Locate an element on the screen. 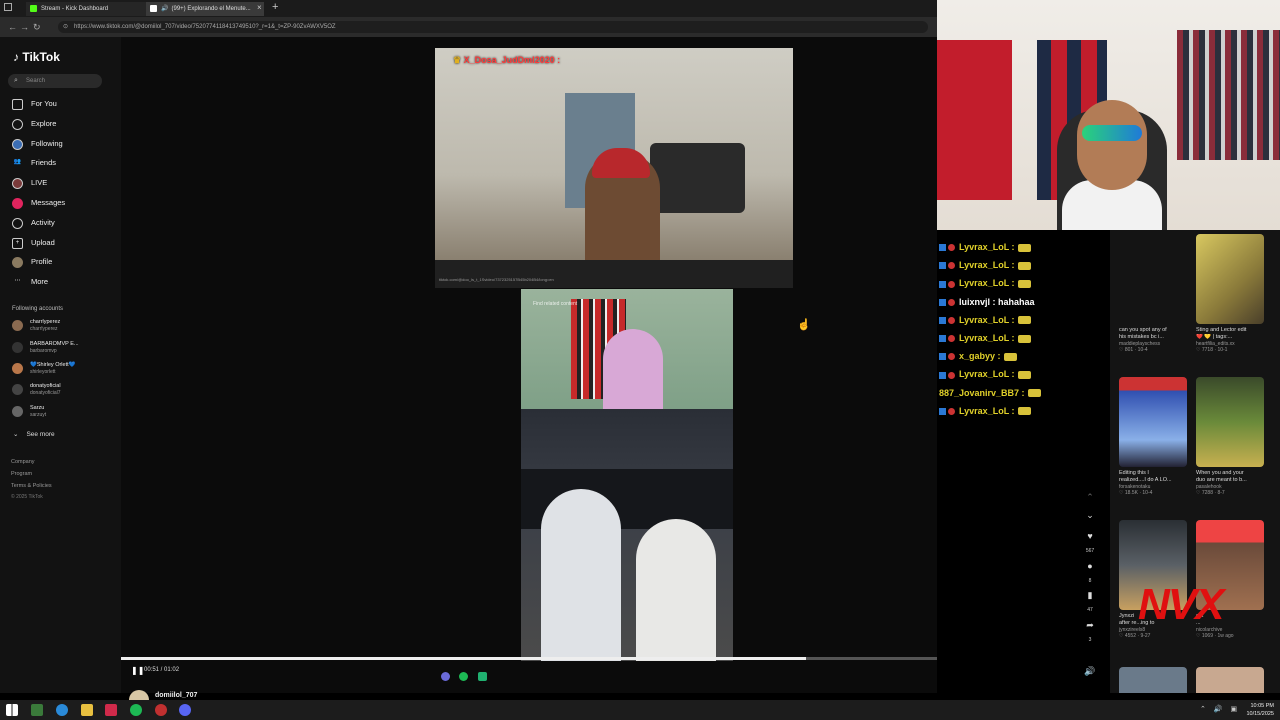 Image resolution: width=1280 pixels, height=720 pixels. like-count: 567 is located at coordinates (1090, 551).